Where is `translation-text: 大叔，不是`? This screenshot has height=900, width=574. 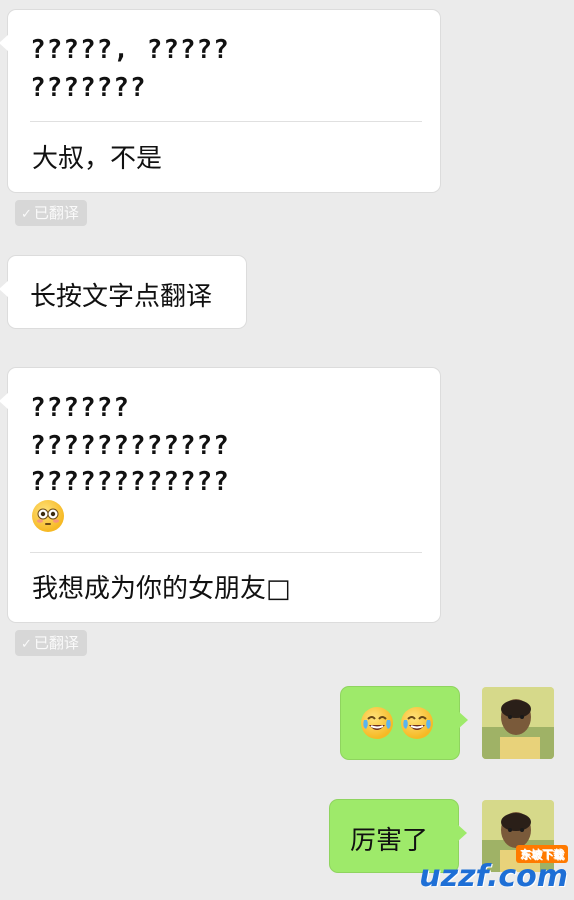 translation-text: 大叔，不是 is located at coordinates (97, 159).